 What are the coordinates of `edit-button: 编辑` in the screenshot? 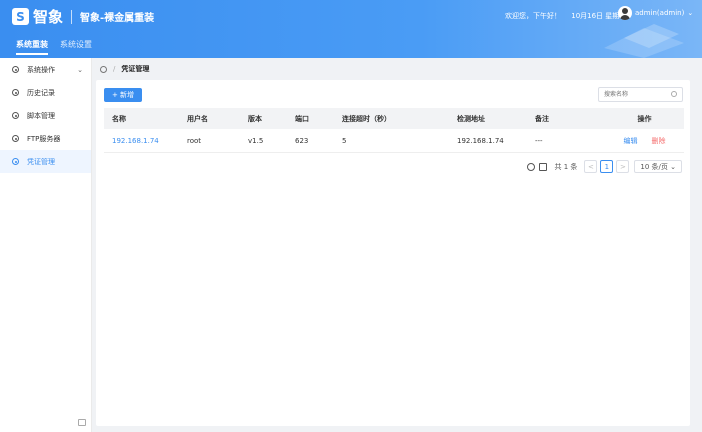 It's located at (631, 141).